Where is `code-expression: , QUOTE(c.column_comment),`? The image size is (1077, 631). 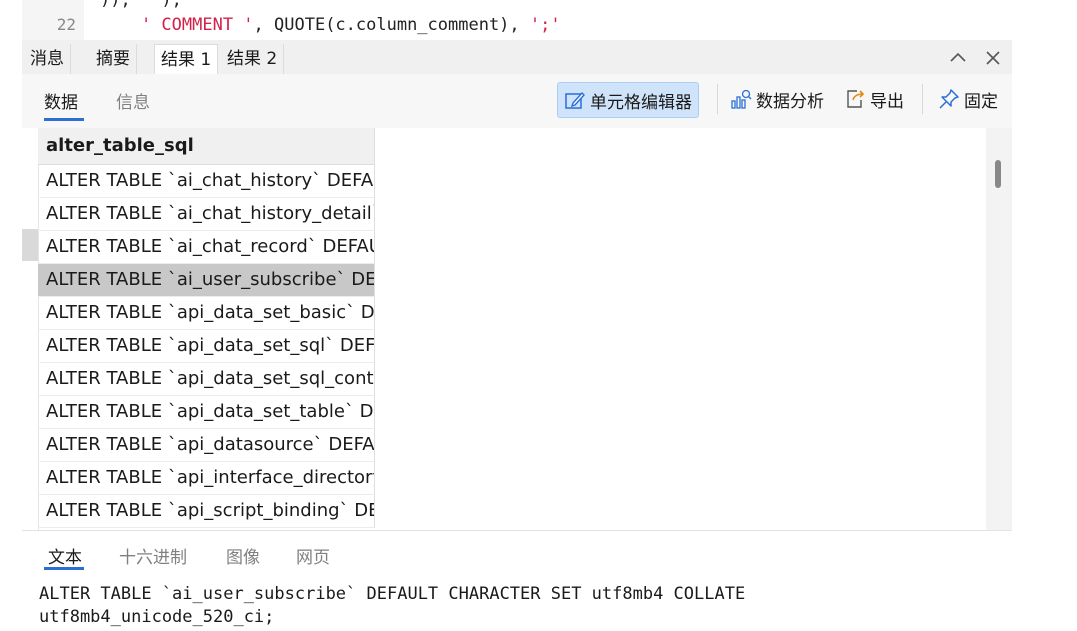 code-expression: , QUOTE(c.column_comment), is located at coordinates (391, 25).